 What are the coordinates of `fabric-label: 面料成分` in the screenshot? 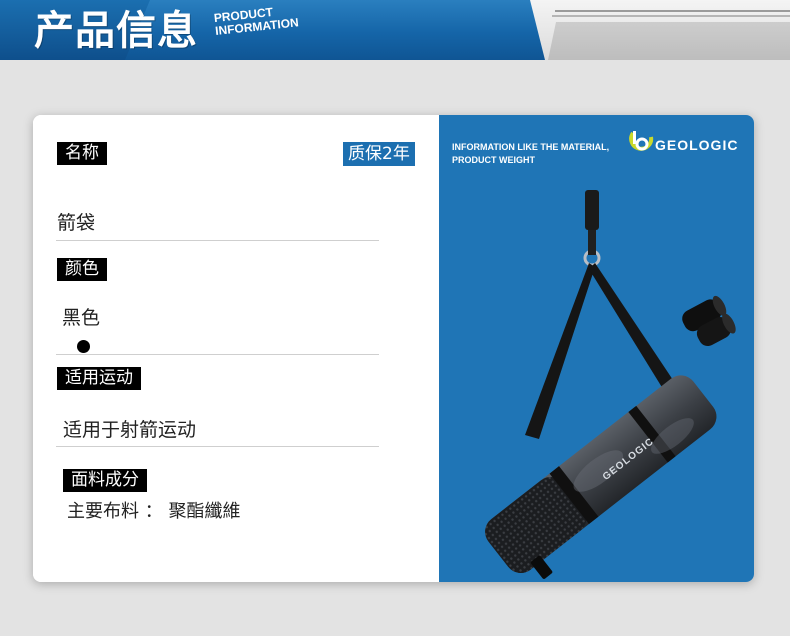 It's located at (105, 480).